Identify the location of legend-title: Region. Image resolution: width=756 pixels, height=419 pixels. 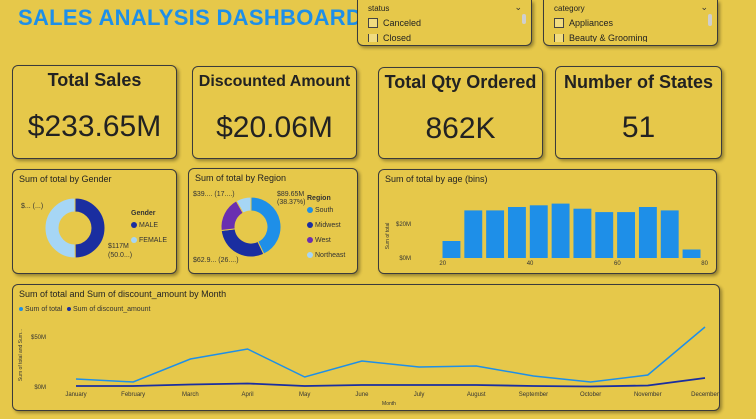
(319, 198).